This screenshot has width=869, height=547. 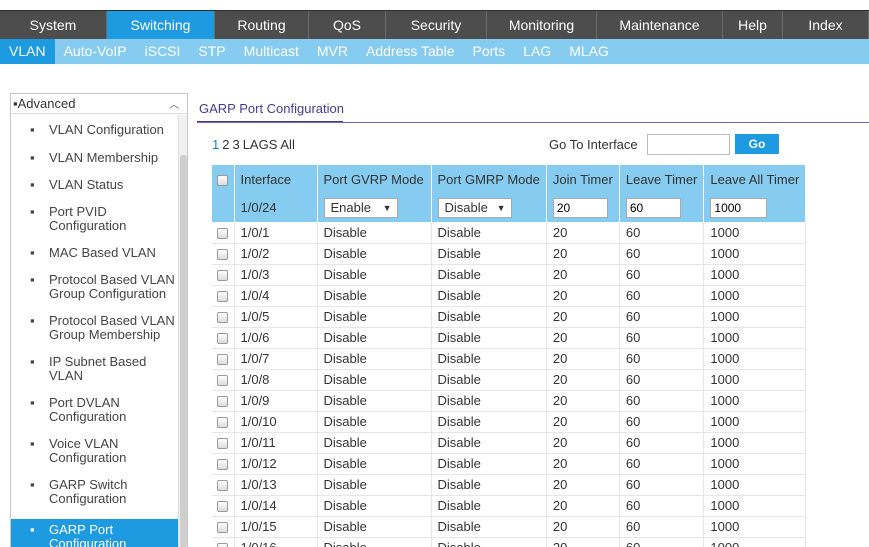 I want to click on table-row: 1/0/10 Disable Disable 20 60 1000, so click(x=509, y=422).